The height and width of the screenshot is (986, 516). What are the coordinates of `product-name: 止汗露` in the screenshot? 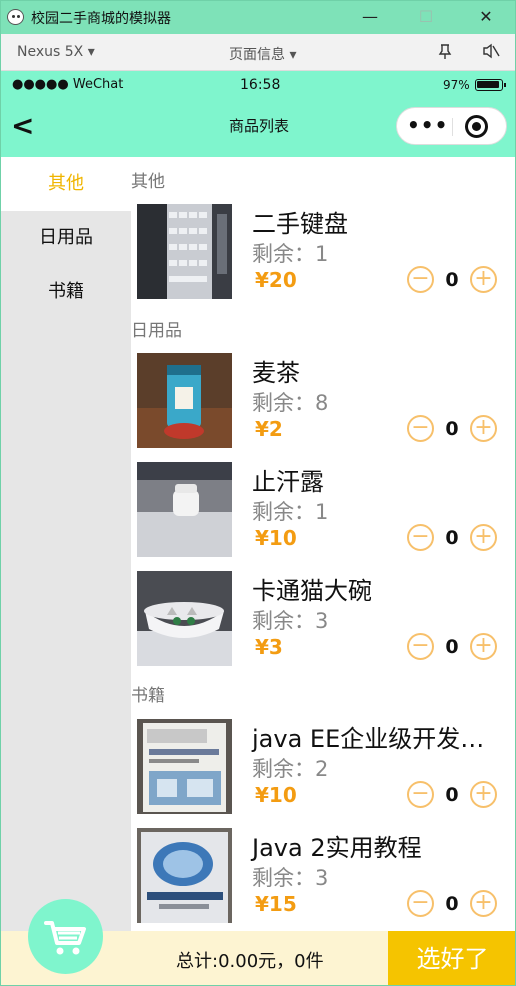 It's located at (288, 482).